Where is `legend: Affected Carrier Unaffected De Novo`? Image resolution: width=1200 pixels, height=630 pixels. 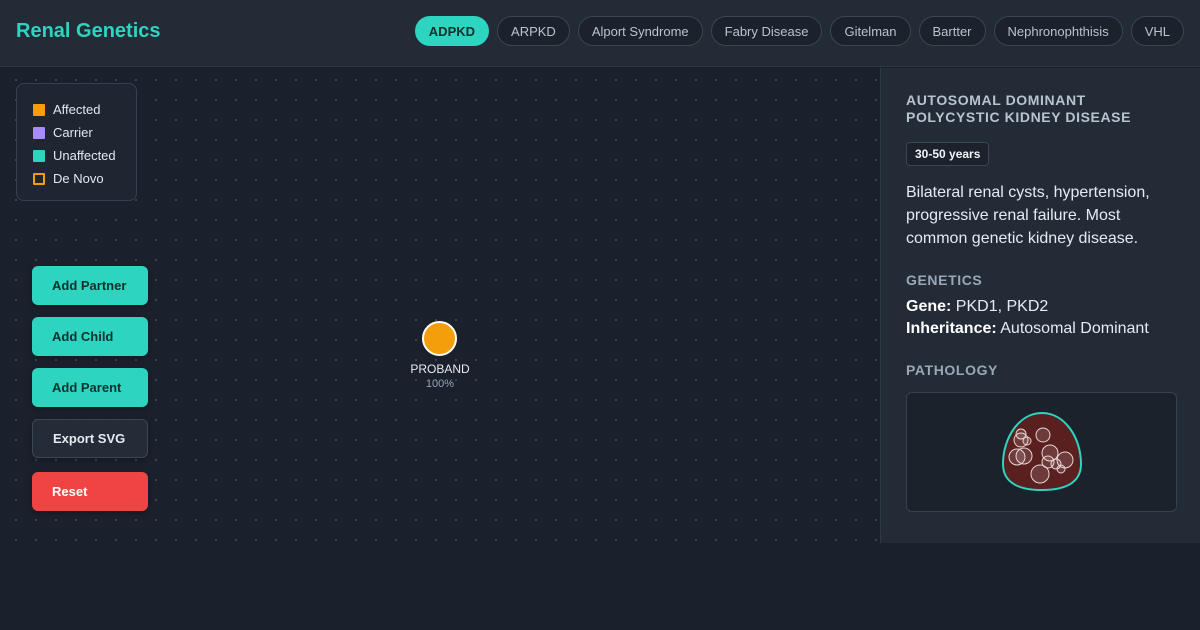 legend: Affected Carrier Unaffected De Novo is located at coordinates (76, 142).